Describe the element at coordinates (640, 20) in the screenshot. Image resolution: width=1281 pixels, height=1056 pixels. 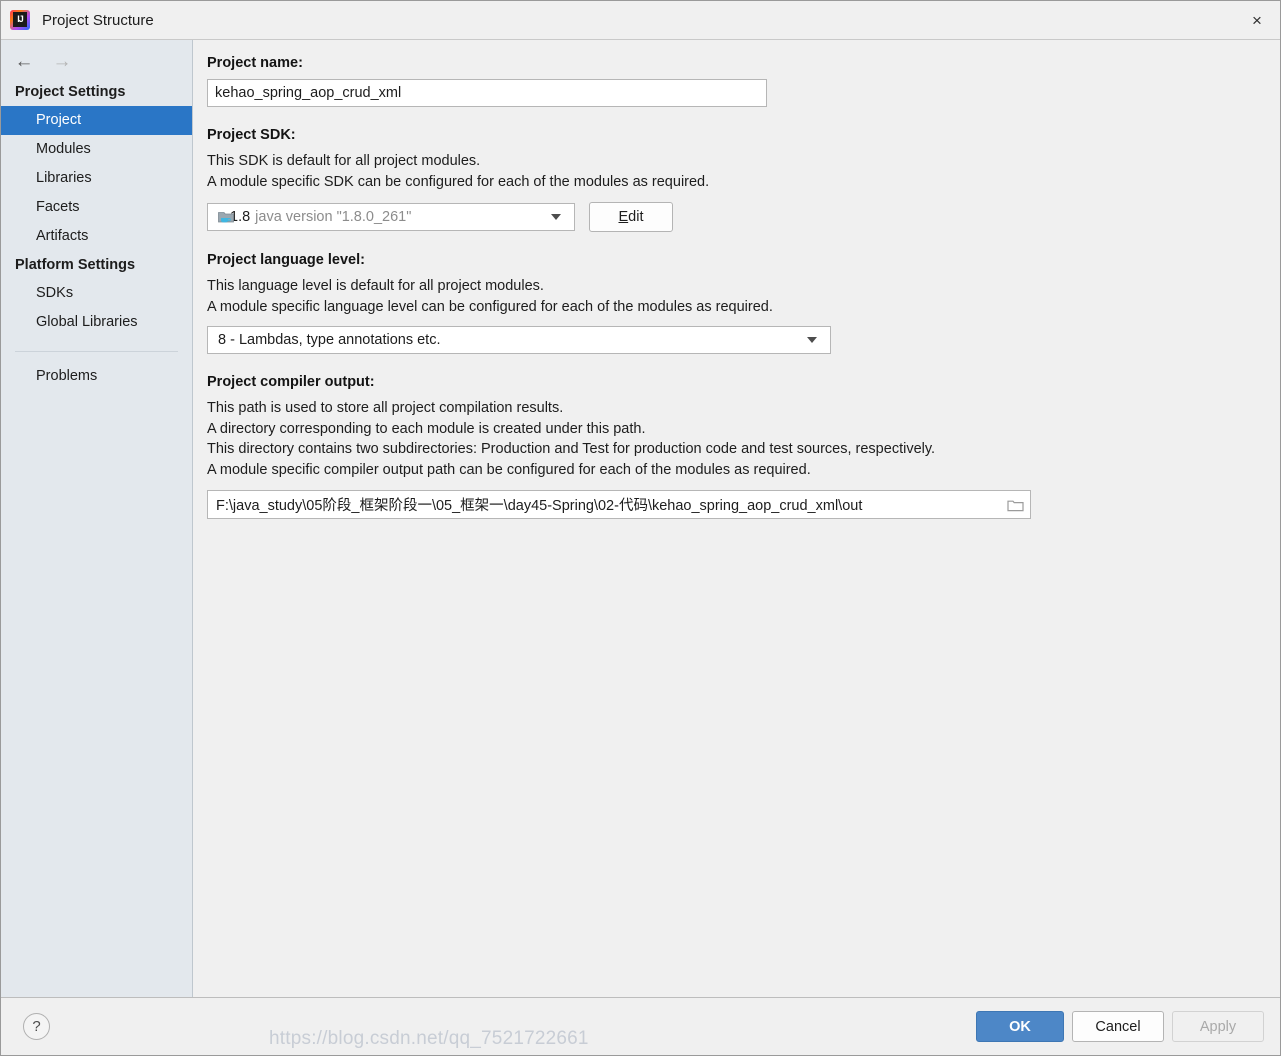
I see `title-bar: Project Structure ×` at that location.